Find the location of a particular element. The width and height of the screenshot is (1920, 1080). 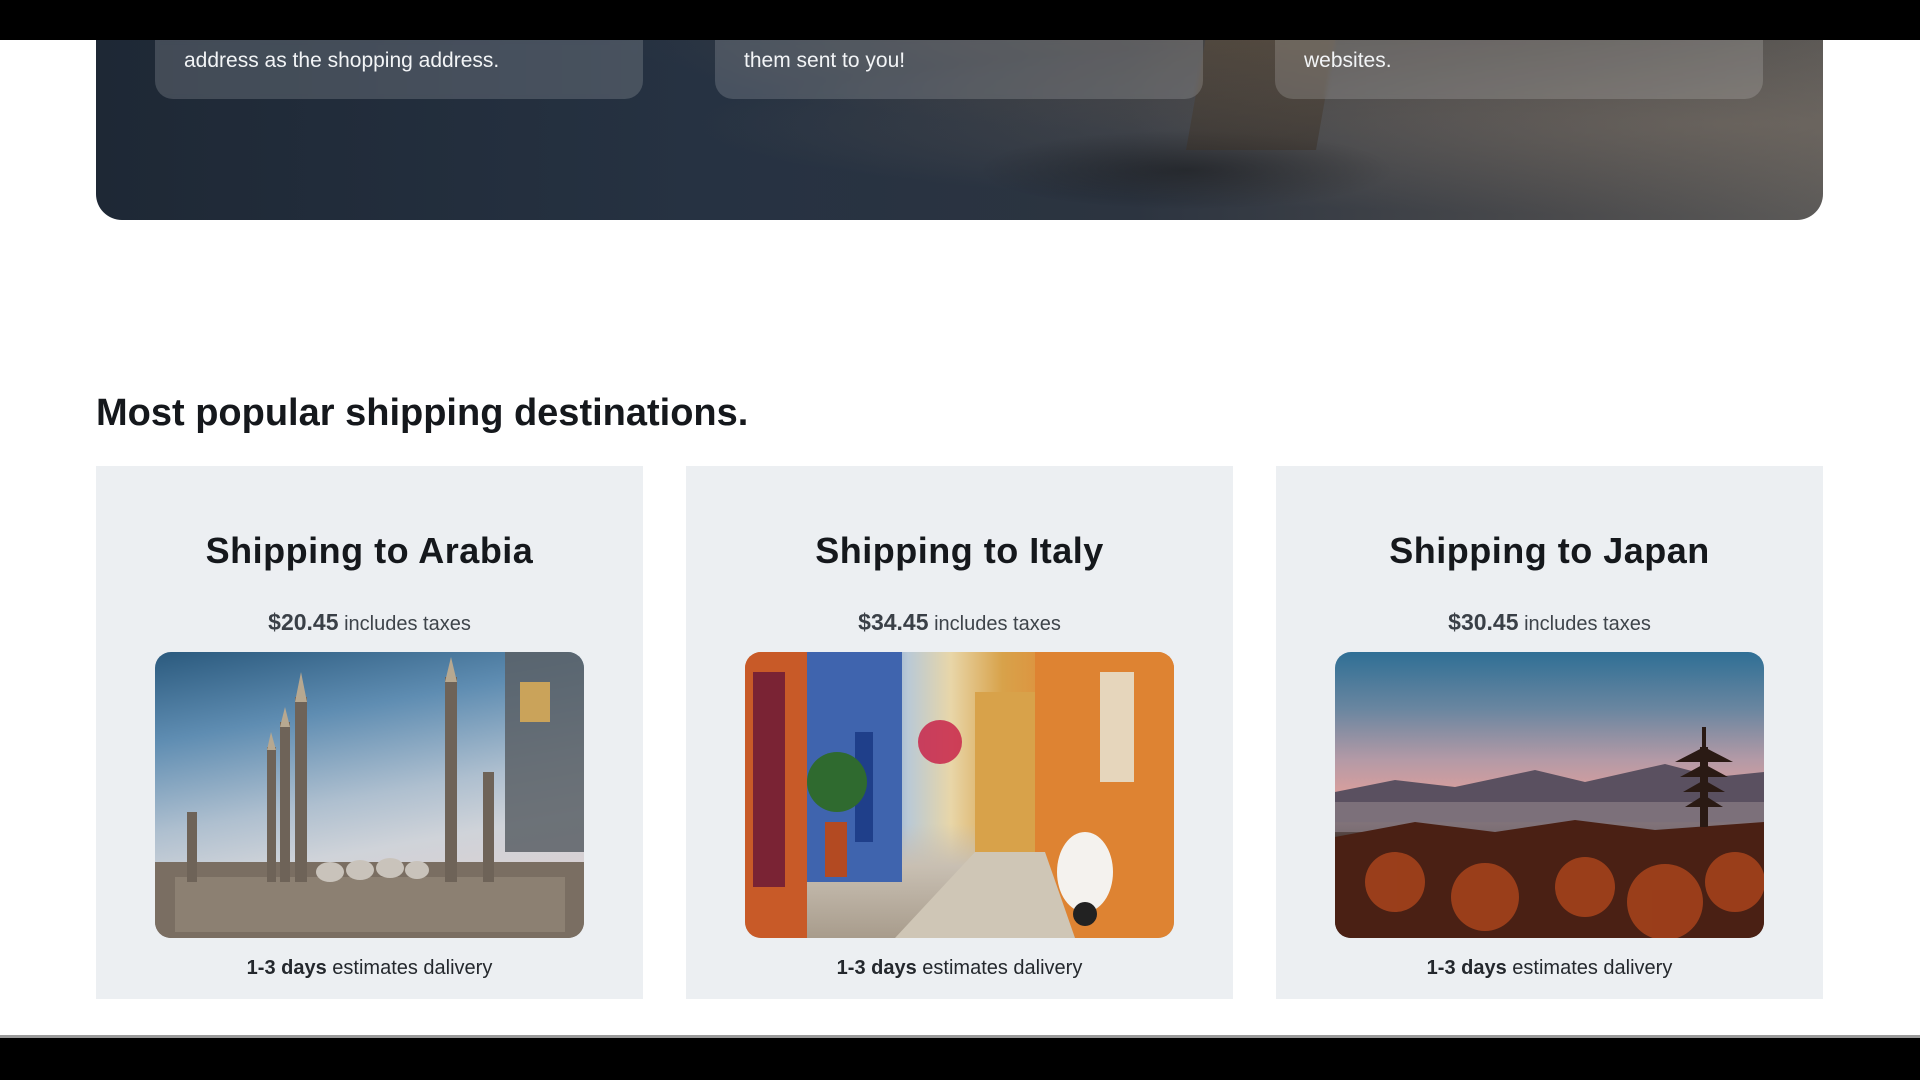

destination-card-japan: Shipping to Japan $30.45 includes taxes is located at coordinates (1549, 732).